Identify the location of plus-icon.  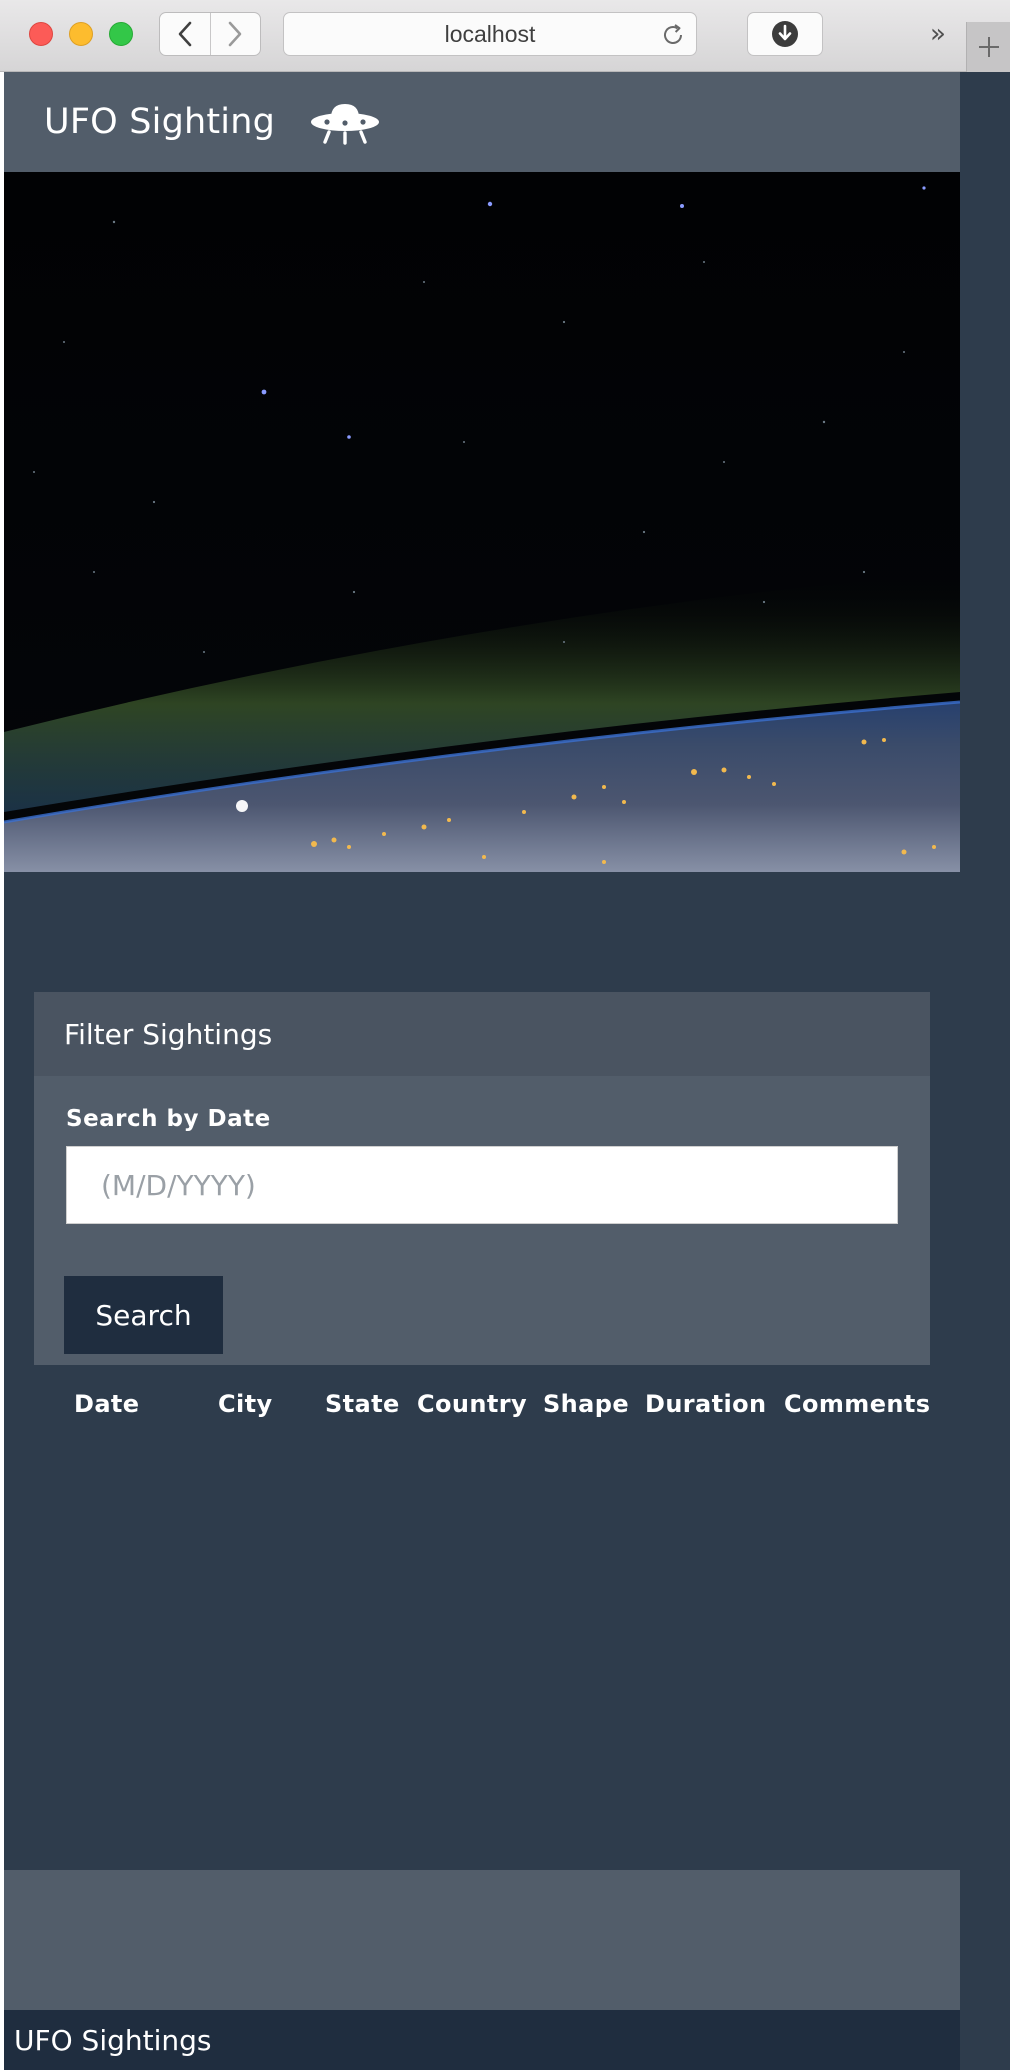
(988, 47).